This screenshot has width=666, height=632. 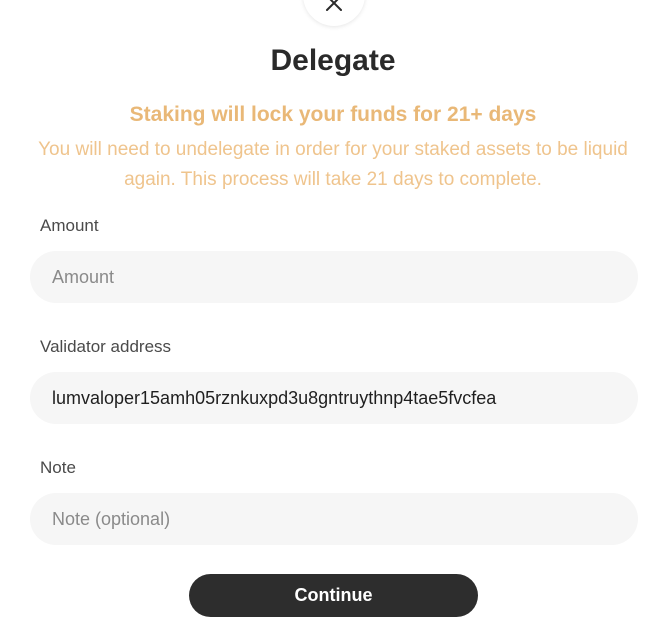 I want to click on note-input, so click(x=334, y=519).